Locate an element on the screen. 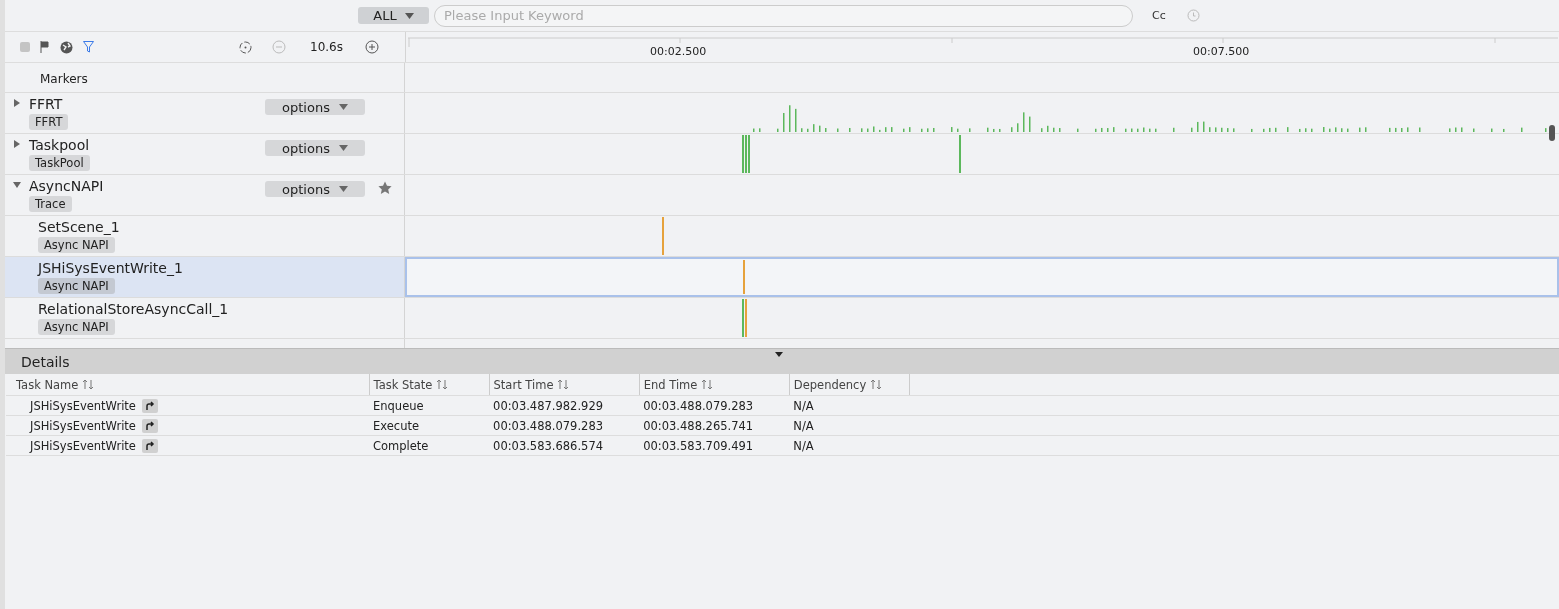 This screenshot has width=1559, height=609. track-header: AsyncNAPI Trace options is located at coordinates (205, 195).